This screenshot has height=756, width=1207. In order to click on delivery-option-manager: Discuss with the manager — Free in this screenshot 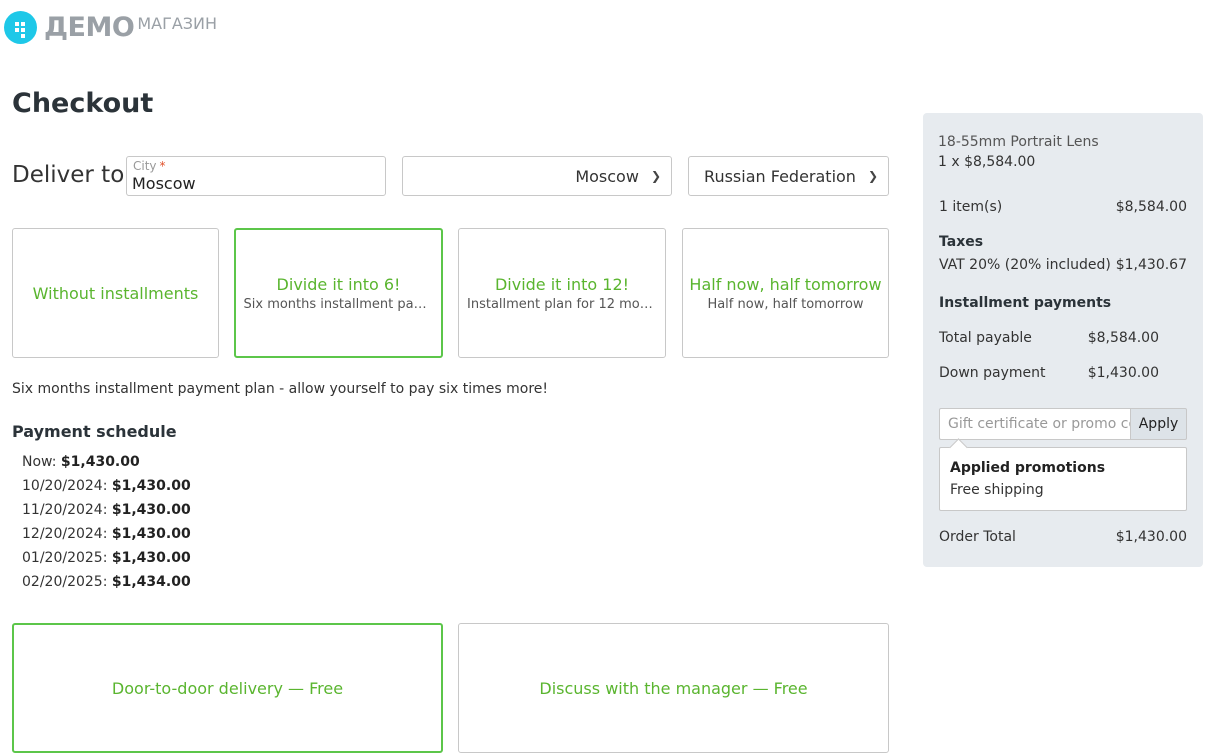, I will do `click(673, 688)`.